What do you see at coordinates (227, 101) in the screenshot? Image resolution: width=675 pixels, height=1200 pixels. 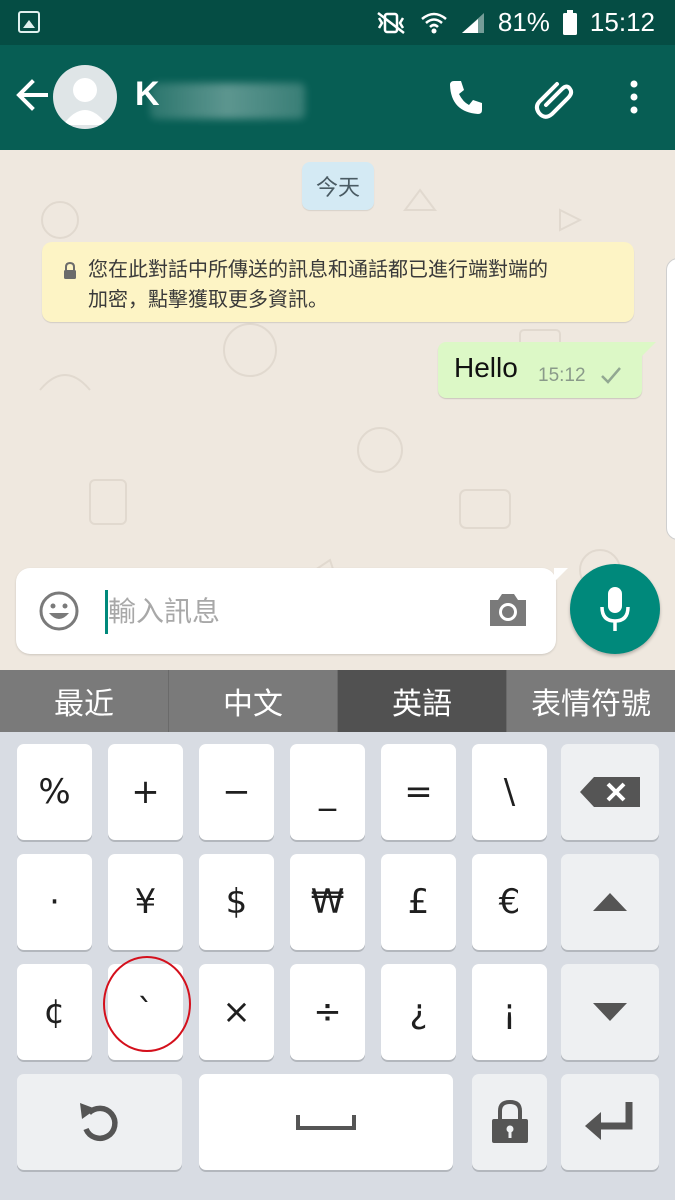 I see `contact-name-redacted` at bounding box center [227, 101].